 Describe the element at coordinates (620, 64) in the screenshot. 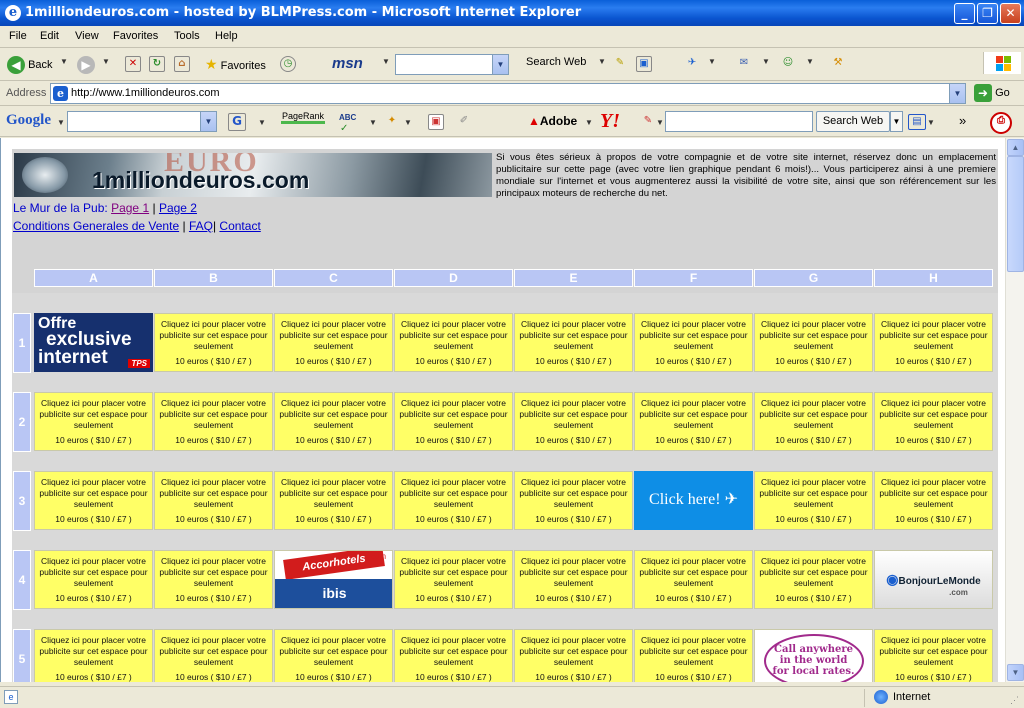

I see `highlight-icon: ✎` at that location.